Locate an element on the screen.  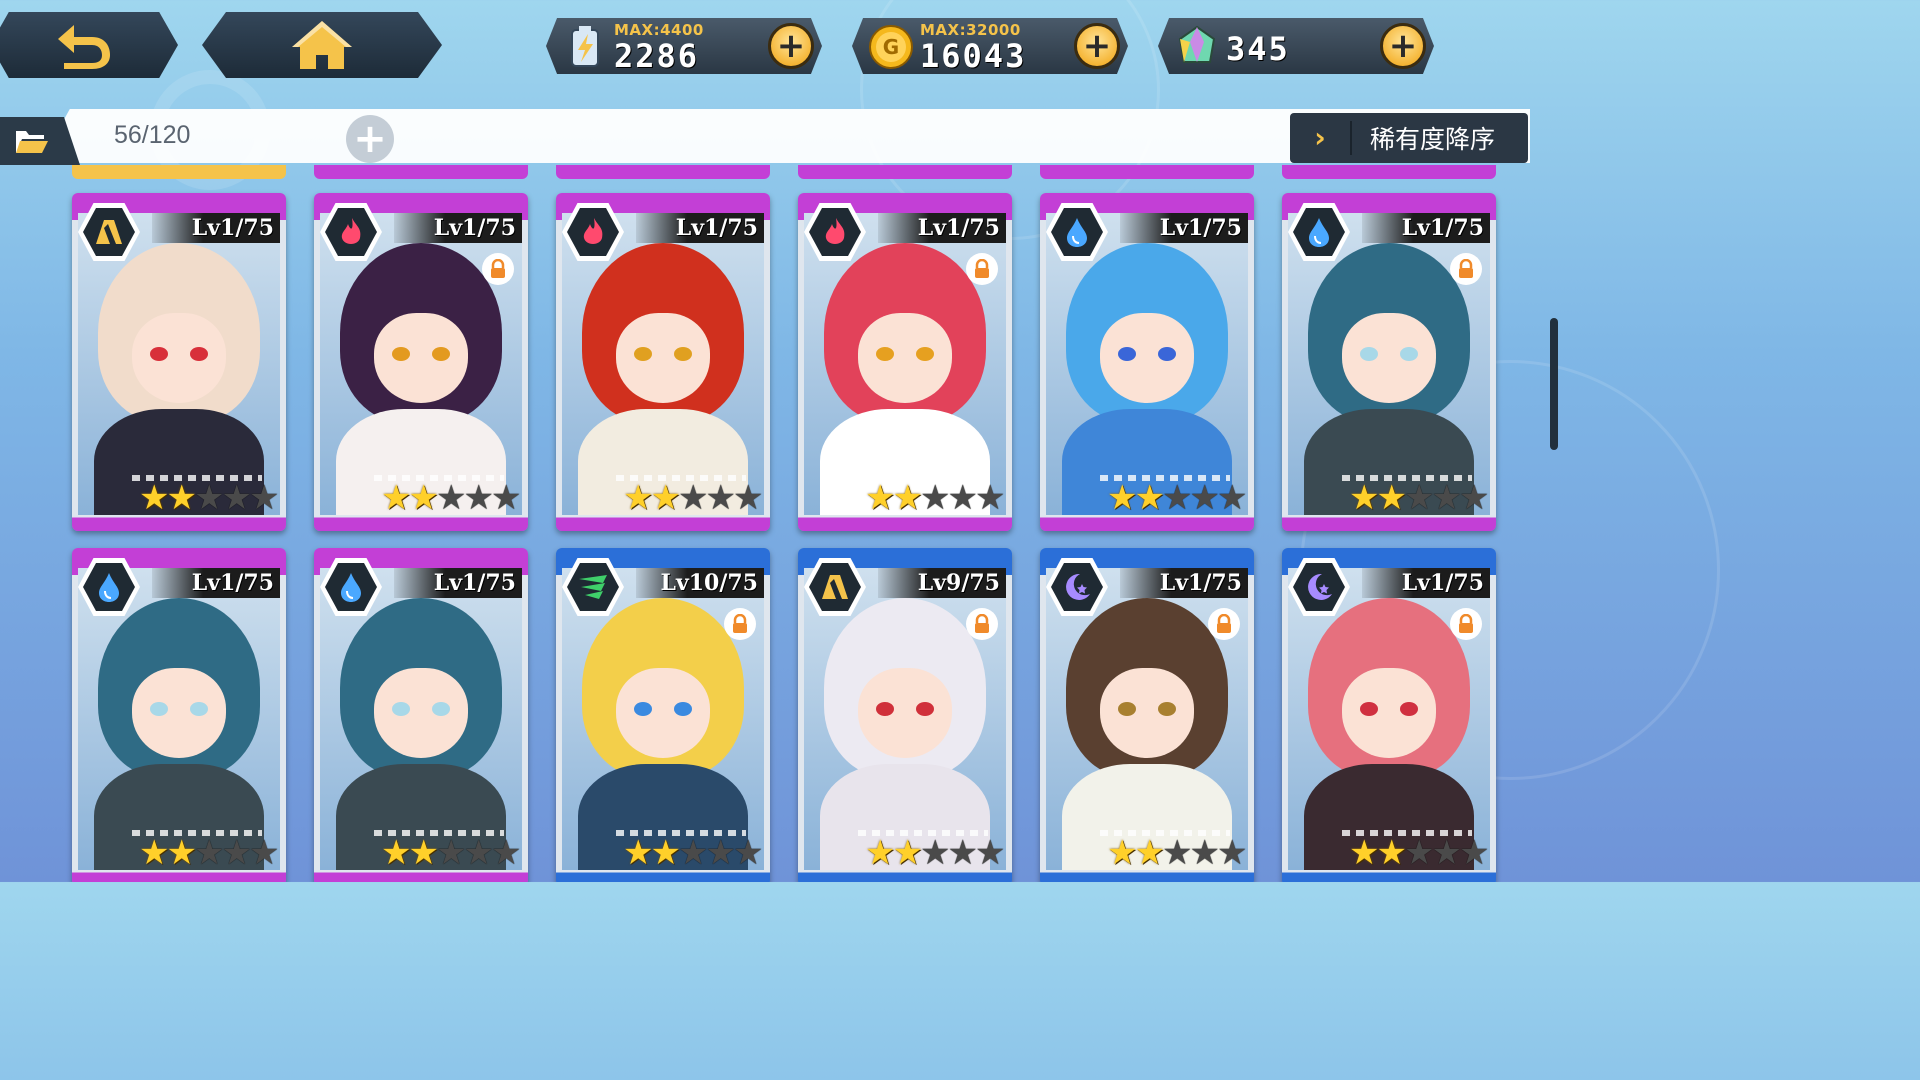
level-label: Lv10/75 is located at coordinates (709, 583).